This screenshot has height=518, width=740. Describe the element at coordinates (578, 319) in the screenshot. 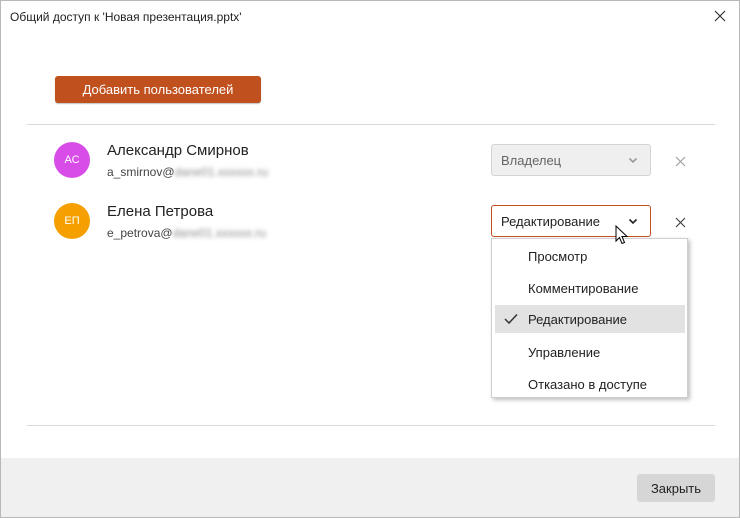

I see `role-option-label: Редактирование` at that location.